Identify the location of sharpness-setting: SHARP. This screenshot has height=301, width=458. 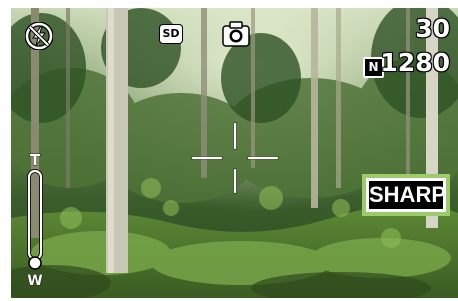
(406, 195).